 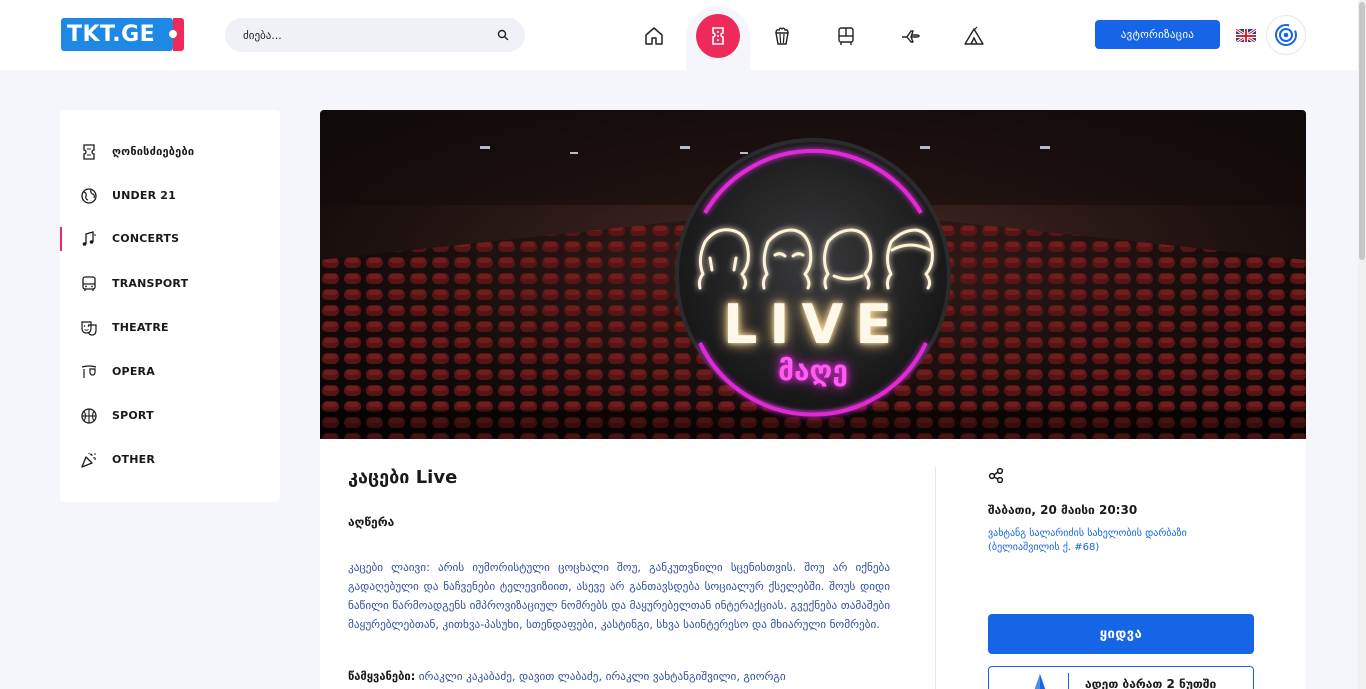 What do you see at coordinates (974, 36) in the screenshot?
I see `nav-camping-tent-icon` at bounding box center [974, 36].